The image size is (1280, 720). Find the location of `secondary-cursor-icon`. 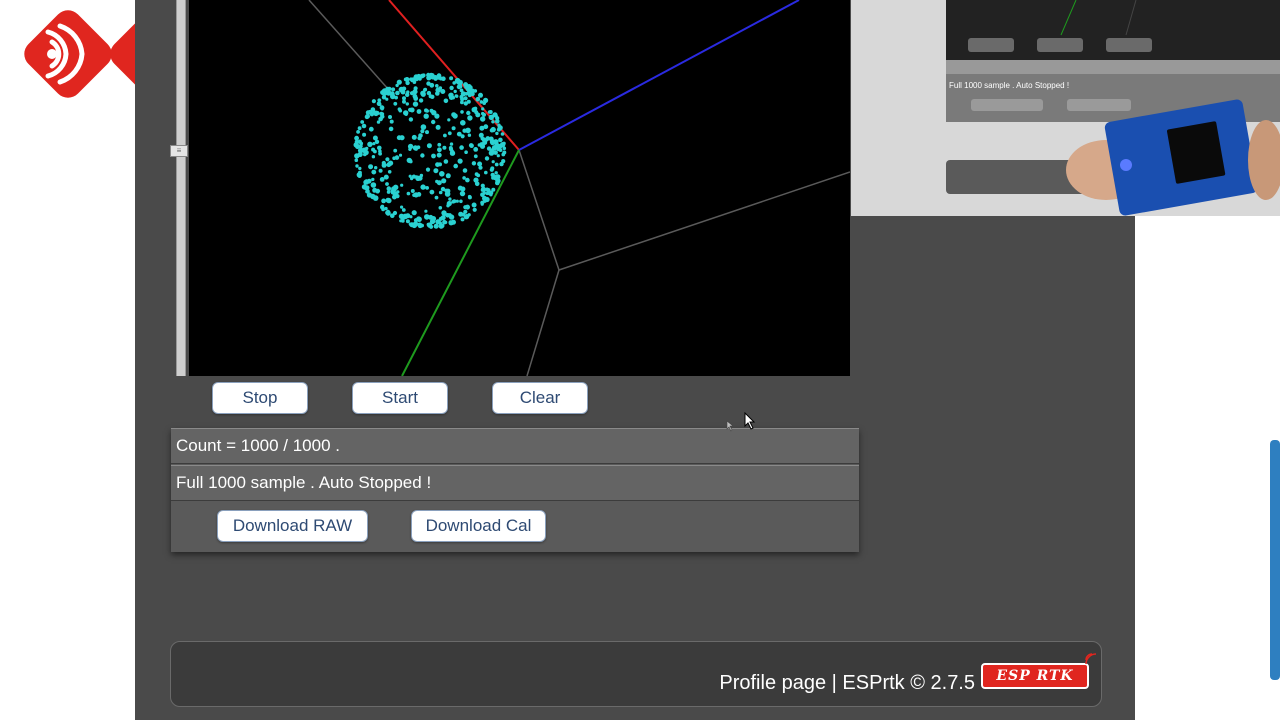

secondary-cursor-icon is located at coordinates (730, 426).